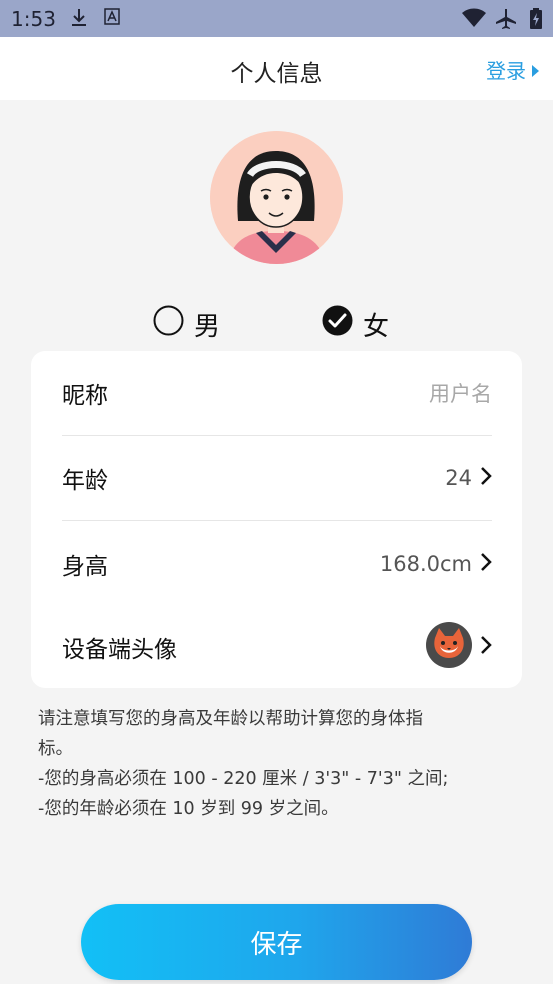 The height and width of the screenshot is (984, 553). What do you see at coordinates (85, 481) in the screenshot?
I see `age-label: 年龄` at bounding box center [85, 481].